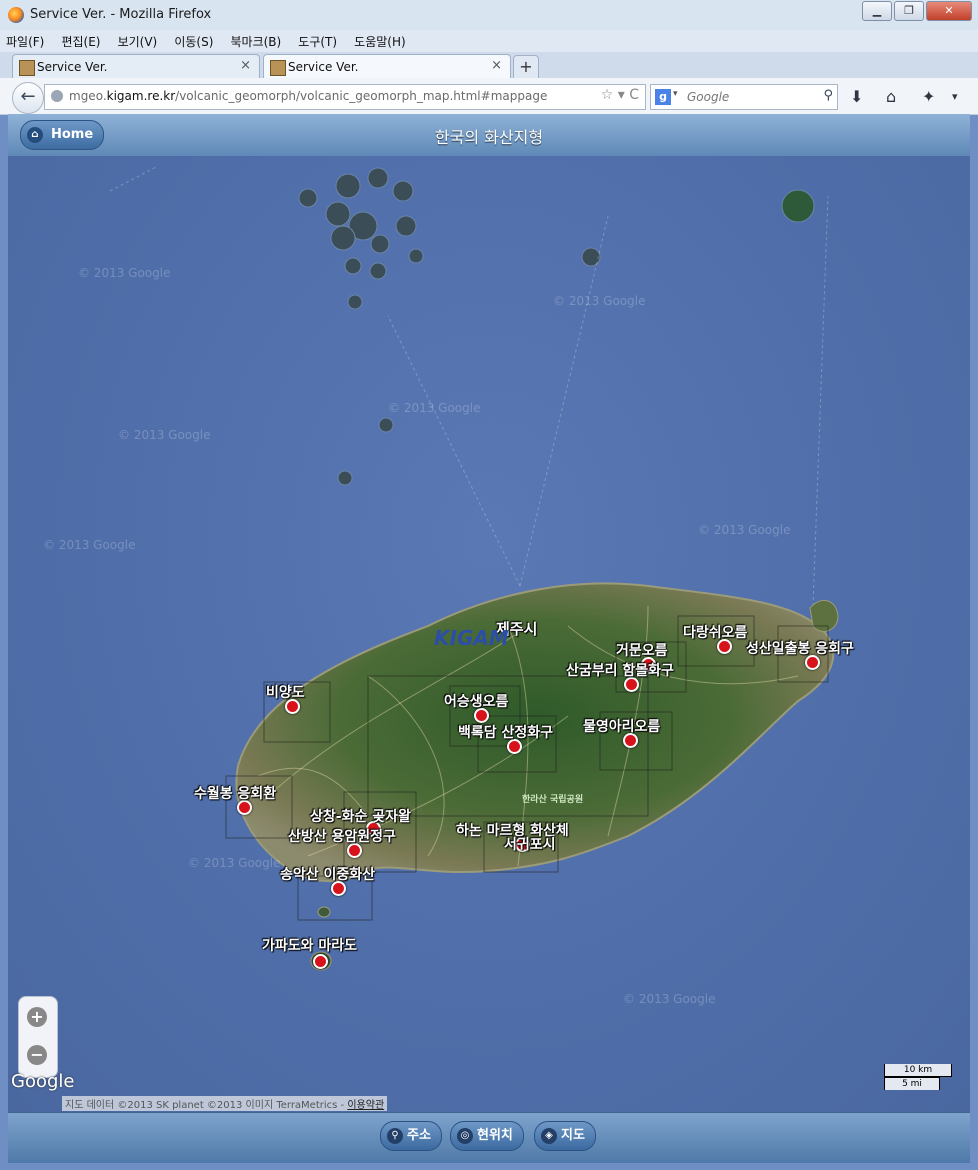 This screenshot has height=1170, width=978. What do you see at coordinates (136, 66) in the screenshot?
I see `tab-service-1: Service Ver. ×` at bounding box center [136, 66].